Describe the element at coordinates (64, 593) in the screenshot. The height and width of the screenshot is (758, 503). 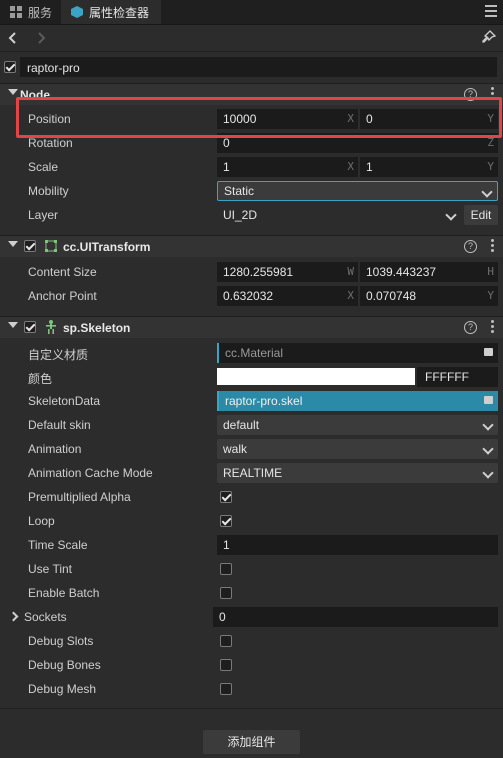
I see `enable-batch-label: Enable Batch` at that location.